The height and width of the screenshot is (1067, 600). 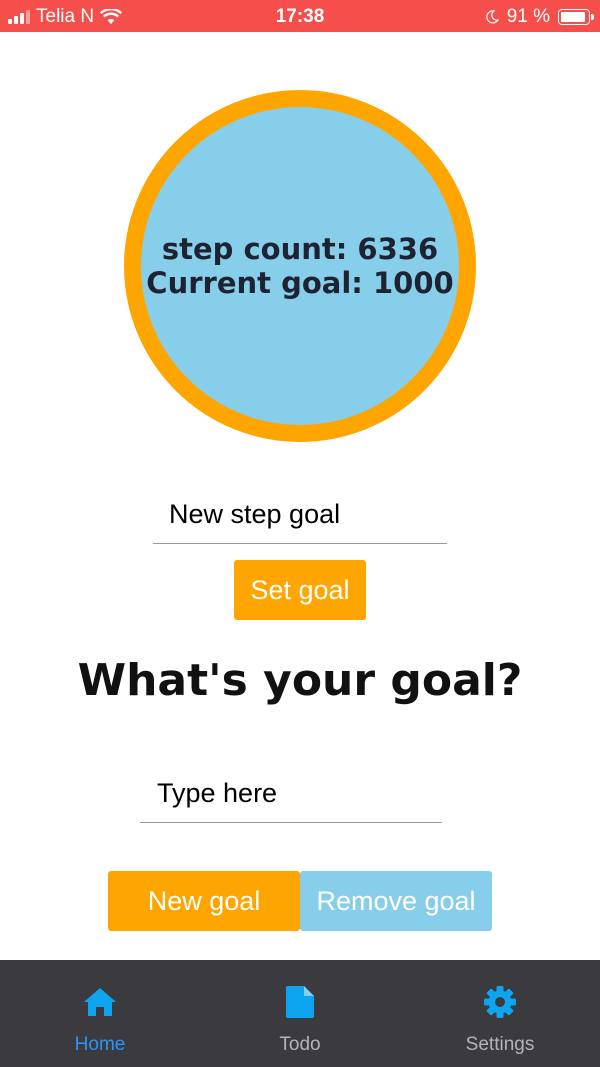 What do you see at coordinates (396, 901) in the screenshot?
I see `remove-goal-button: Remove goal` at bounding box center [396, 901].